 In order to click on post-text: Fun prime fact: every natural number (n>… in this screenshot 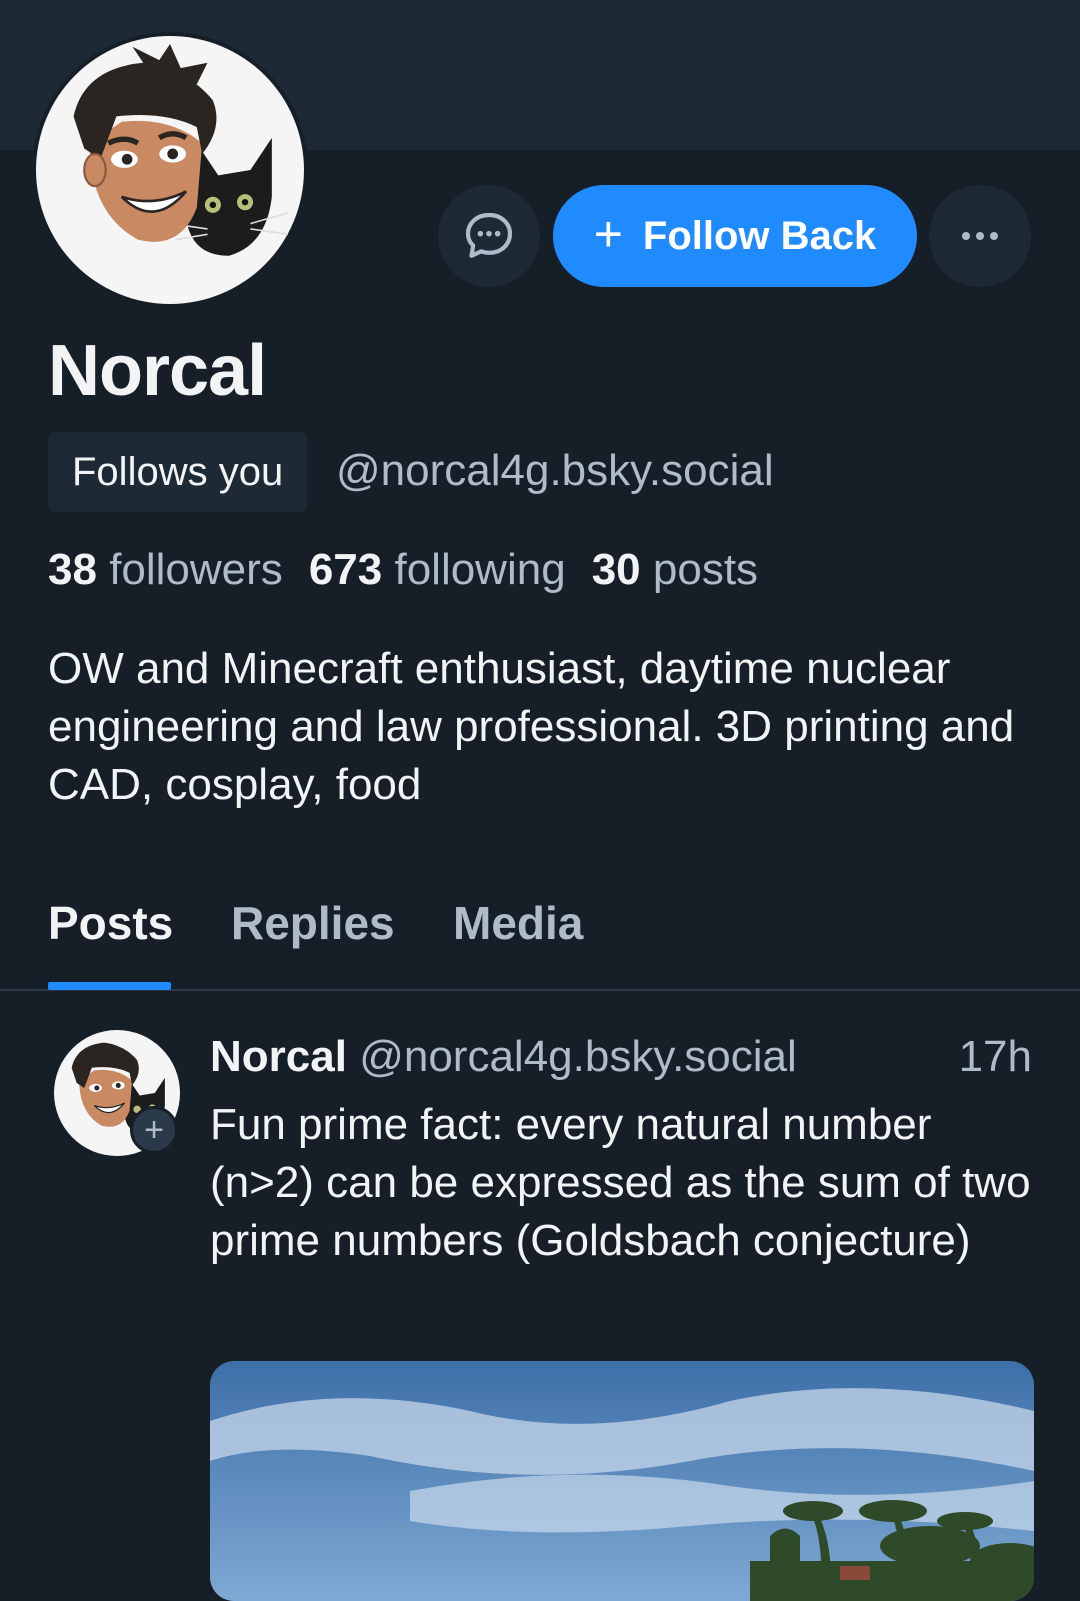, I will do `click(620, 1182)`.